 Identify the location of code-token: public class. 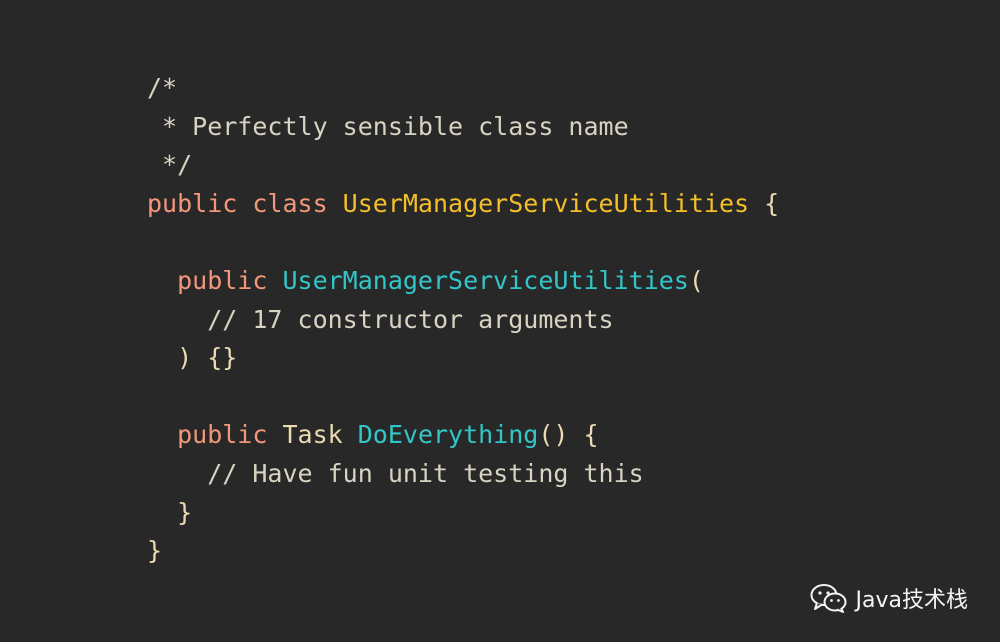
(245, 203).